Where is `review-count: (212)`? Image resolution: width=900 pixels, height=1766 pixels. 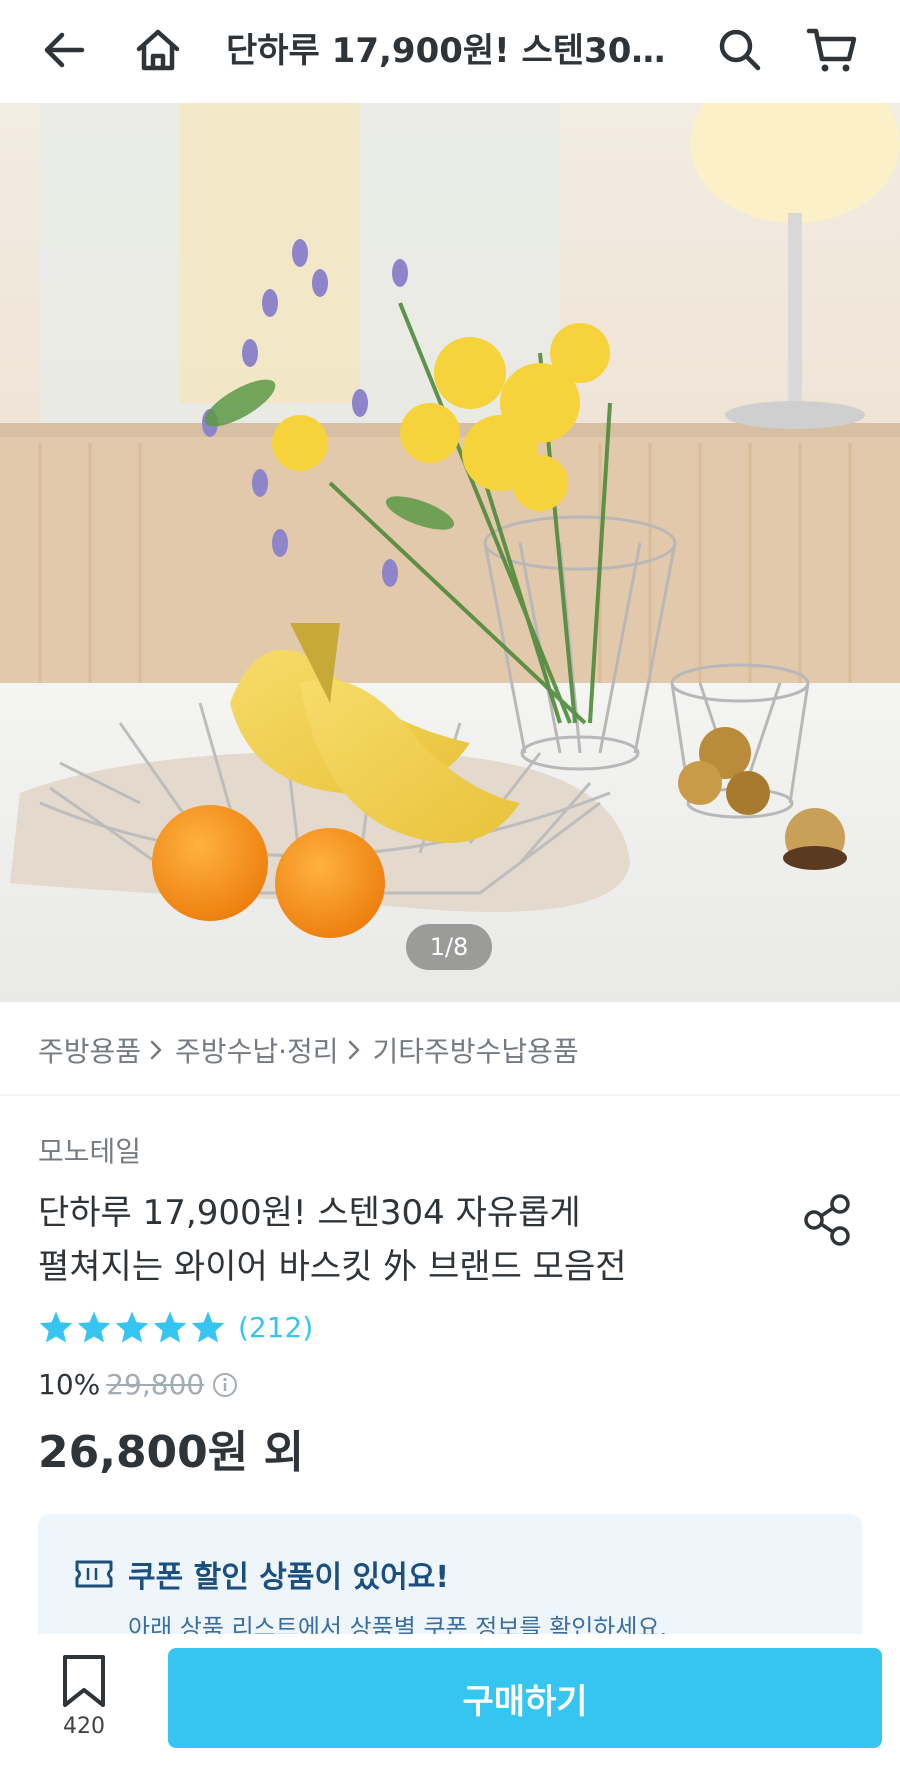 review-count: (212) is located at coordinates (275, 1327).